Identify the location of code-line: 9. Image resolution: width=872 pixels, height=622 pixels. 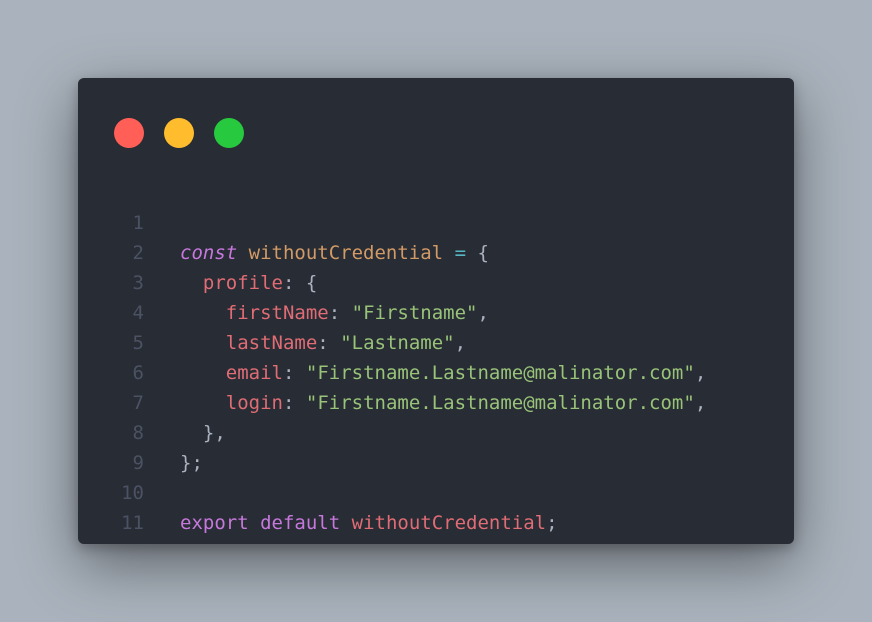
(436, 446).